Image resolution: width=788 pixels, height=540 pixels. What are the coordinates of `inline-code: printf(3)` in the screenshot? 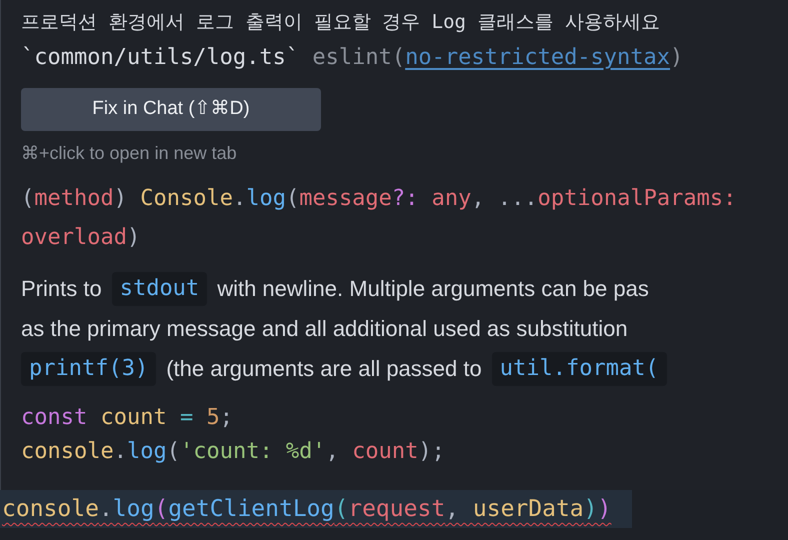 It's located at (88, 369).